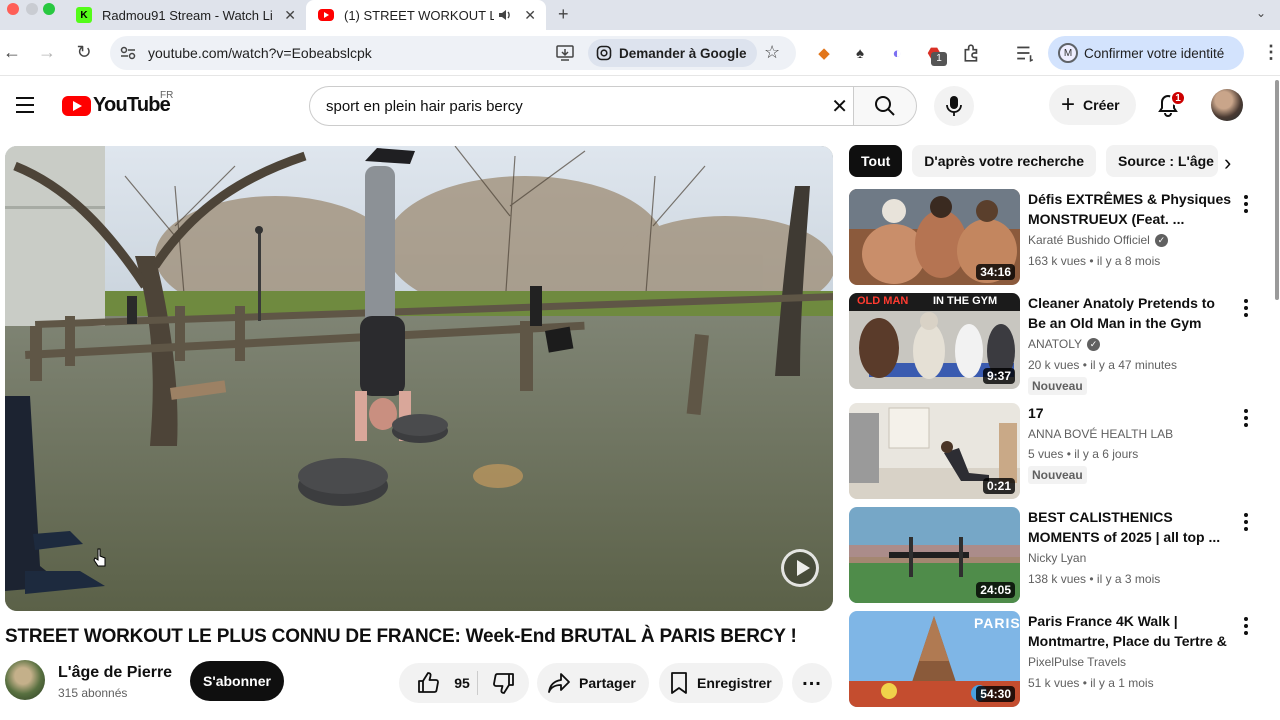  Describe the element at coordinates (860, 53) in the screenshot. I see `extension-icon: ♠` at that location.